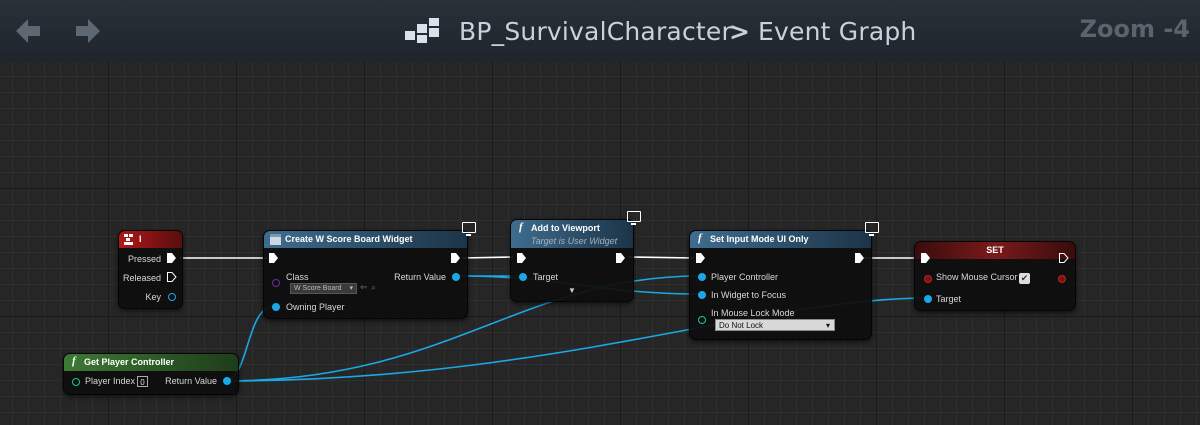  I want to click on pin-label-class: Class, so click(297, 277).